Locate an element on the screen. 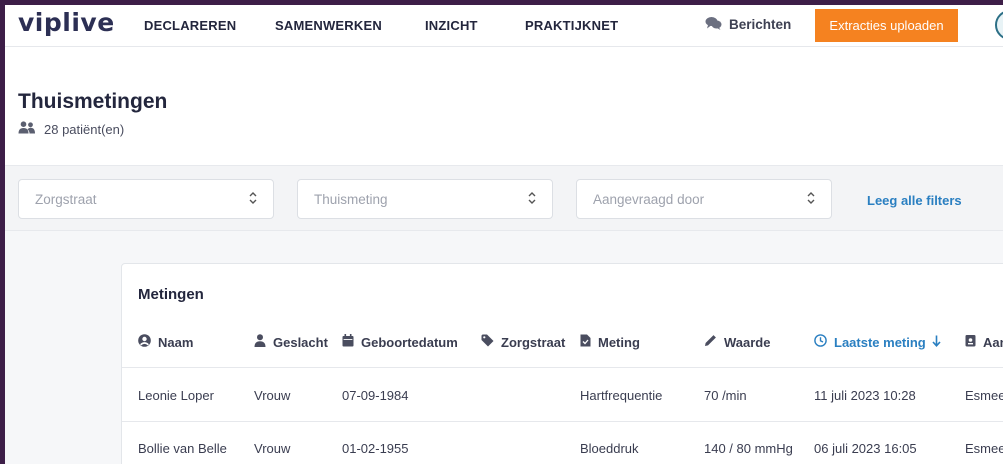  cell-waarde: 70 /min is located at coordinates (725, 395).